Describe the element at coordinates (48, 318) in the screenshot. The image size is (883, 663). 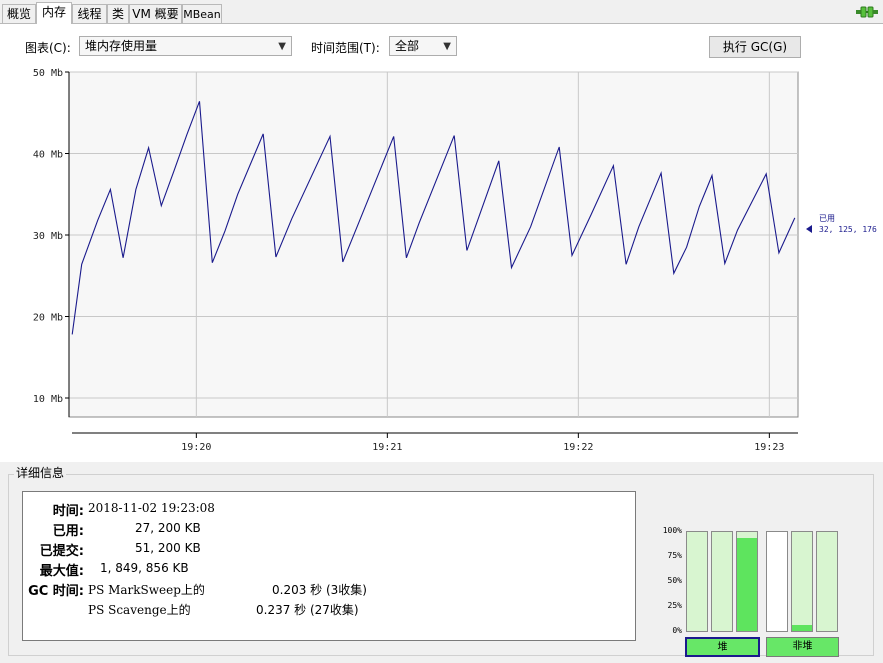
I see `y-tick-label: 20 Mb` at that location.